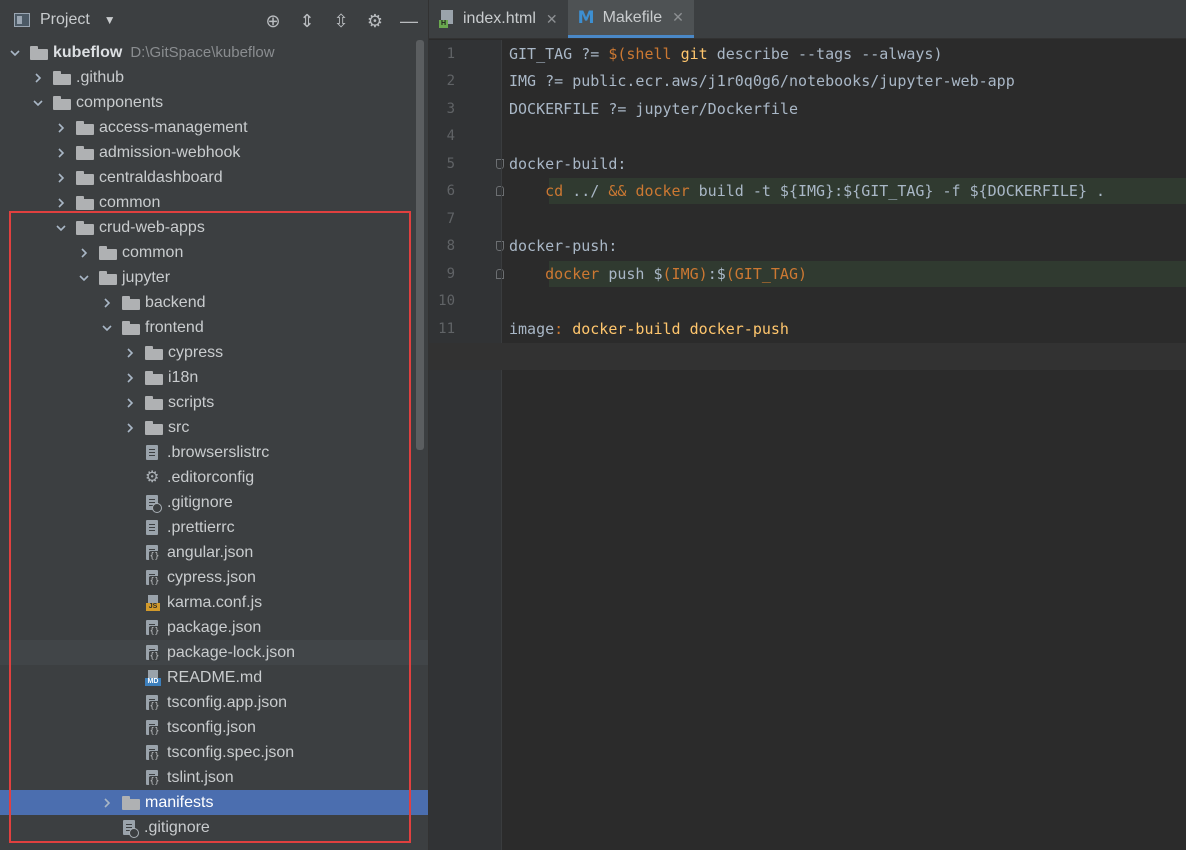  Describe the element at coordinates (214, 752) in the screenshot. I see `tree-file-row: {} tsconfig.spec.json` at that location.